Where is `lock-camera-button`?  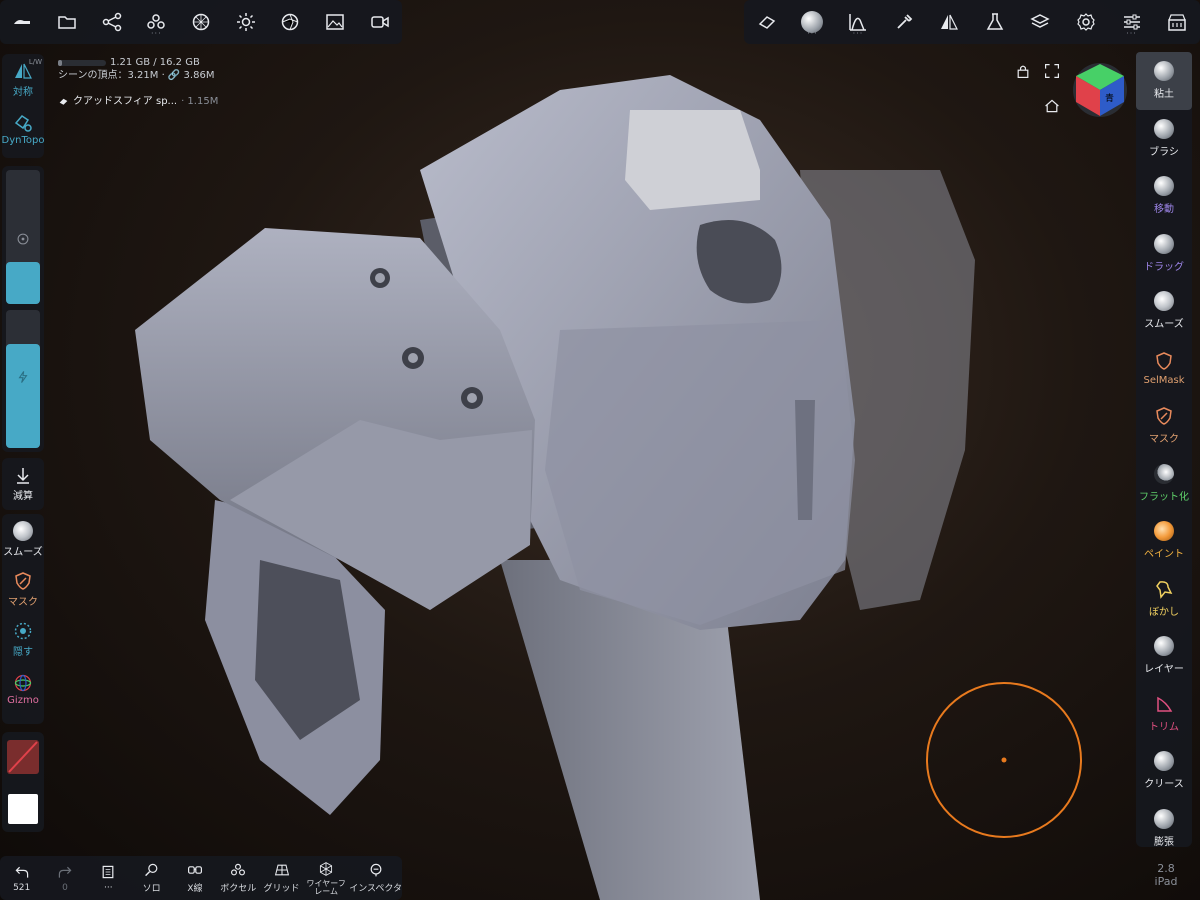 lock-camera-button is located at coordinates (1023, 73).